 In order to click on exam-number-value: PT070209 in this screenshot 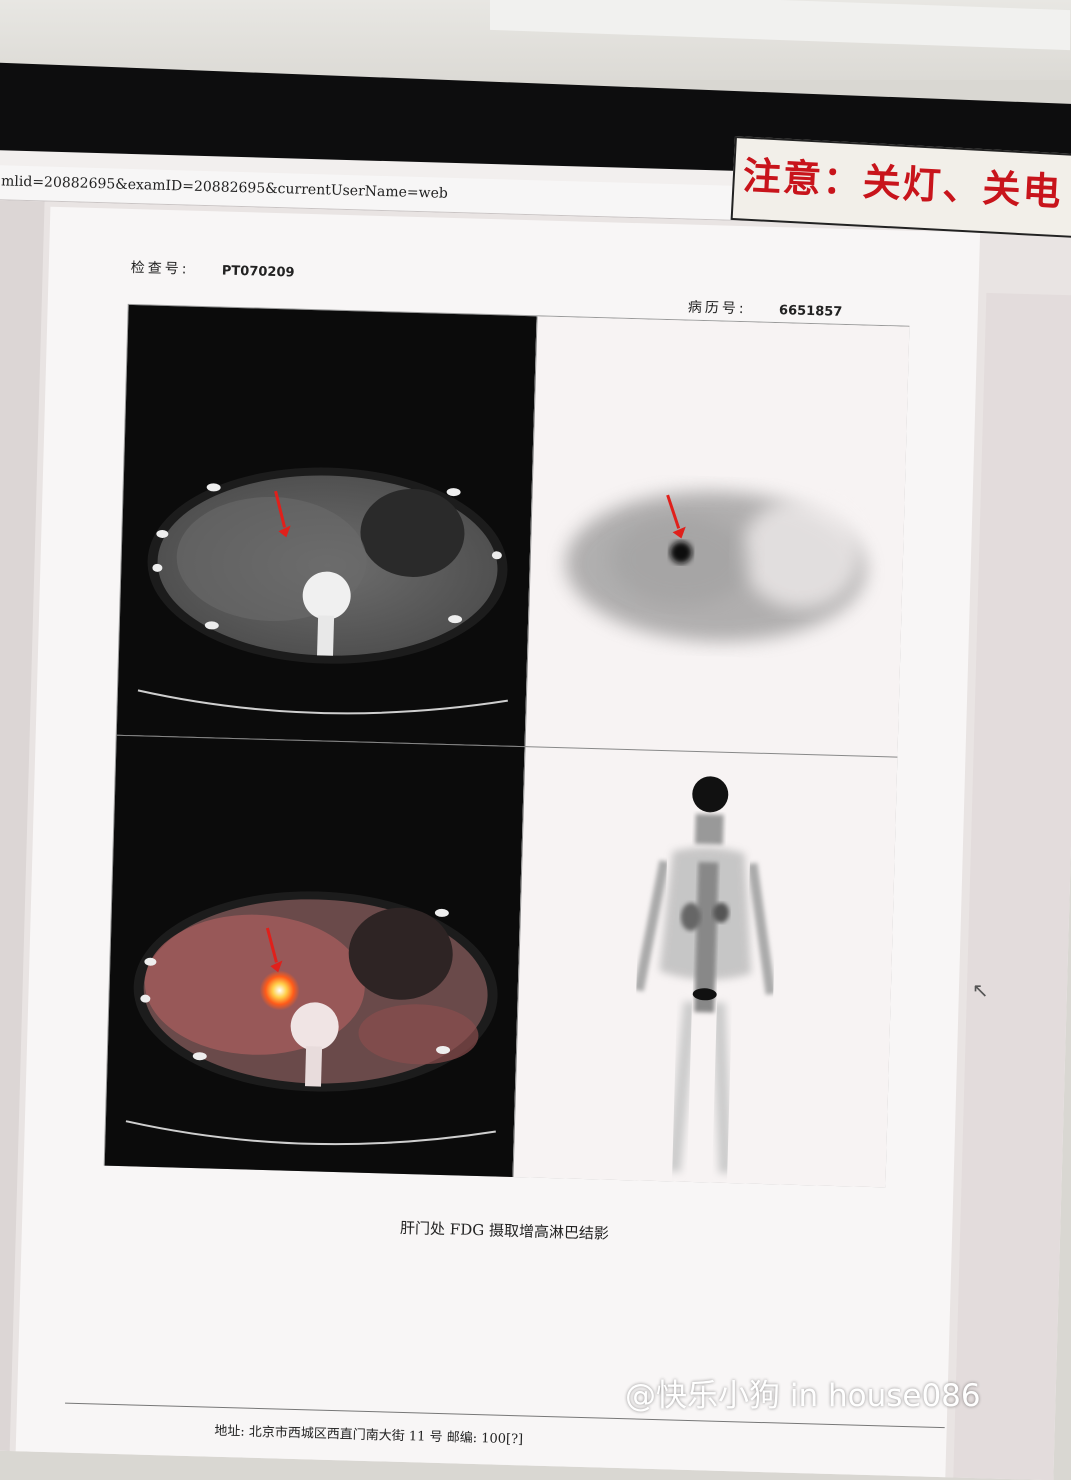, I will do `click(258, 272)`.